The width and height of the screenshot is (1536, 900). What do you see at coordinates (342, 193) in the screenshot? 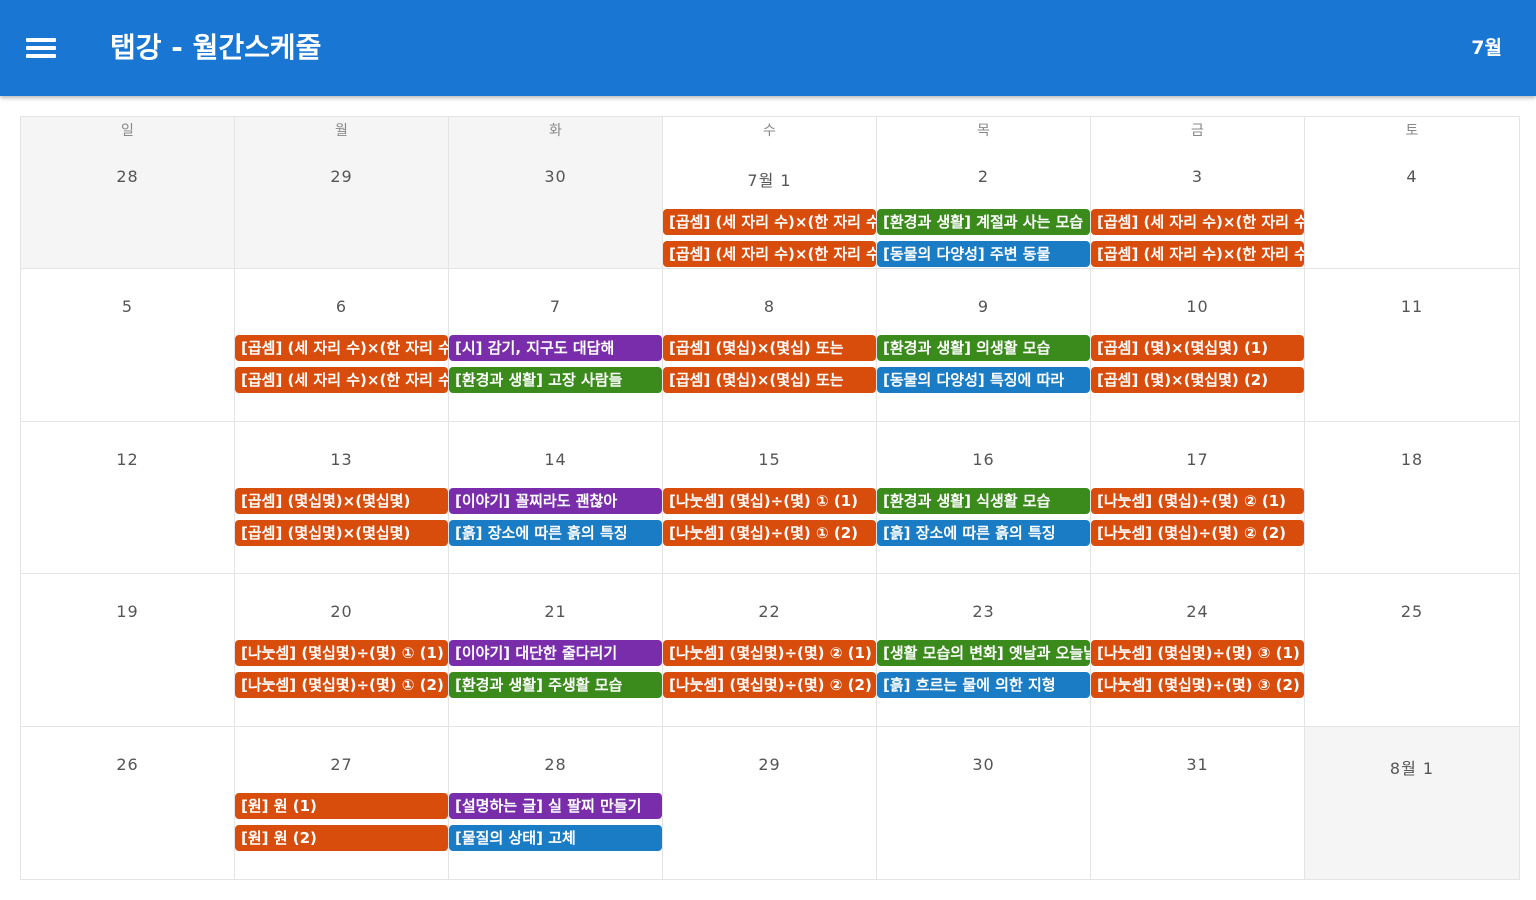
I see `calendar-day-cell: 월 29` at bounding box center [342, 193].